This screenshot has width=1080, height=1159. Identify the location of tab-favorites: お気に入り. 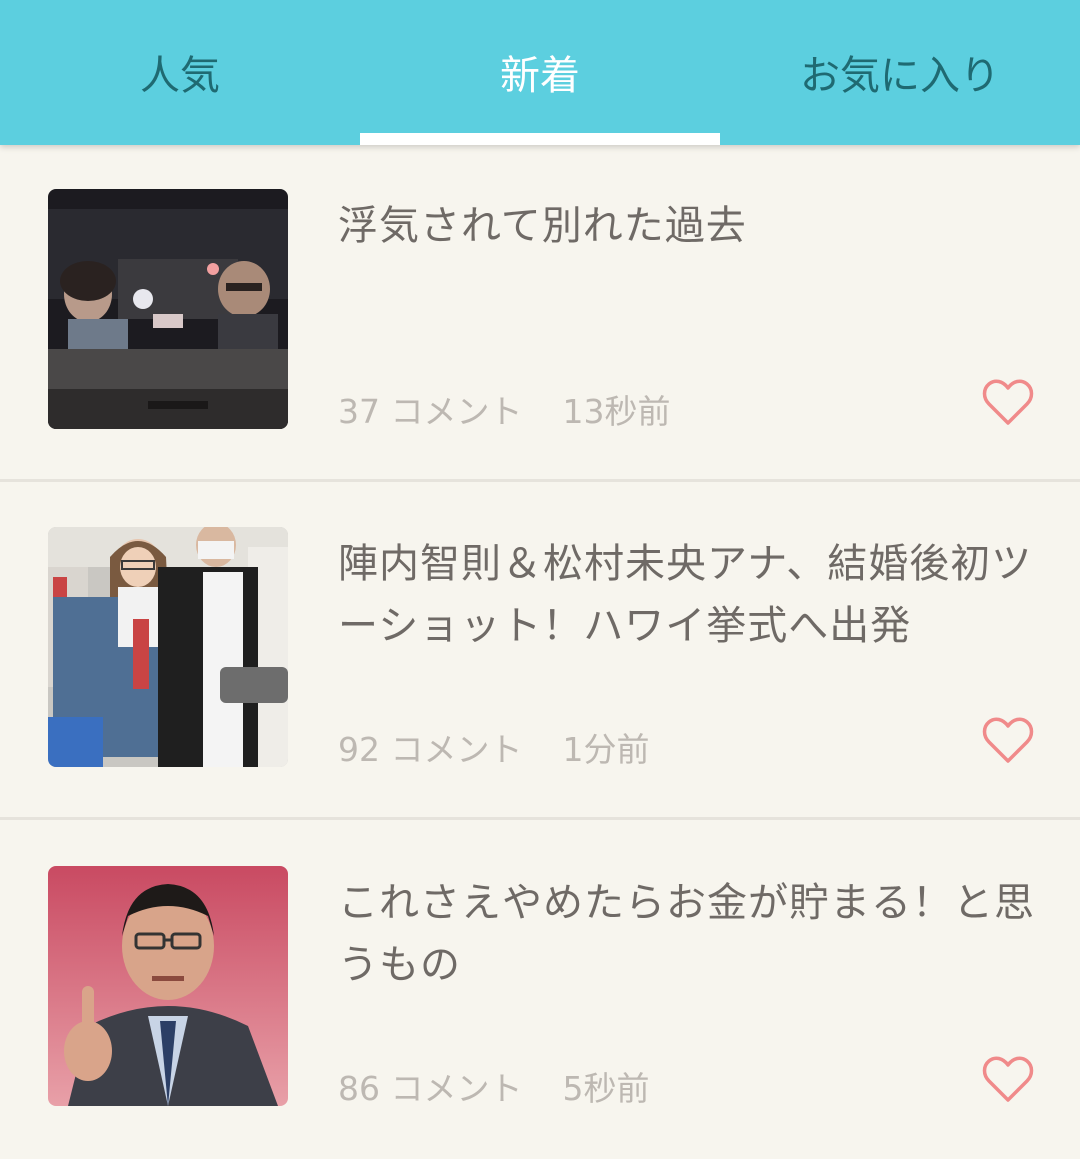
(900, 72).